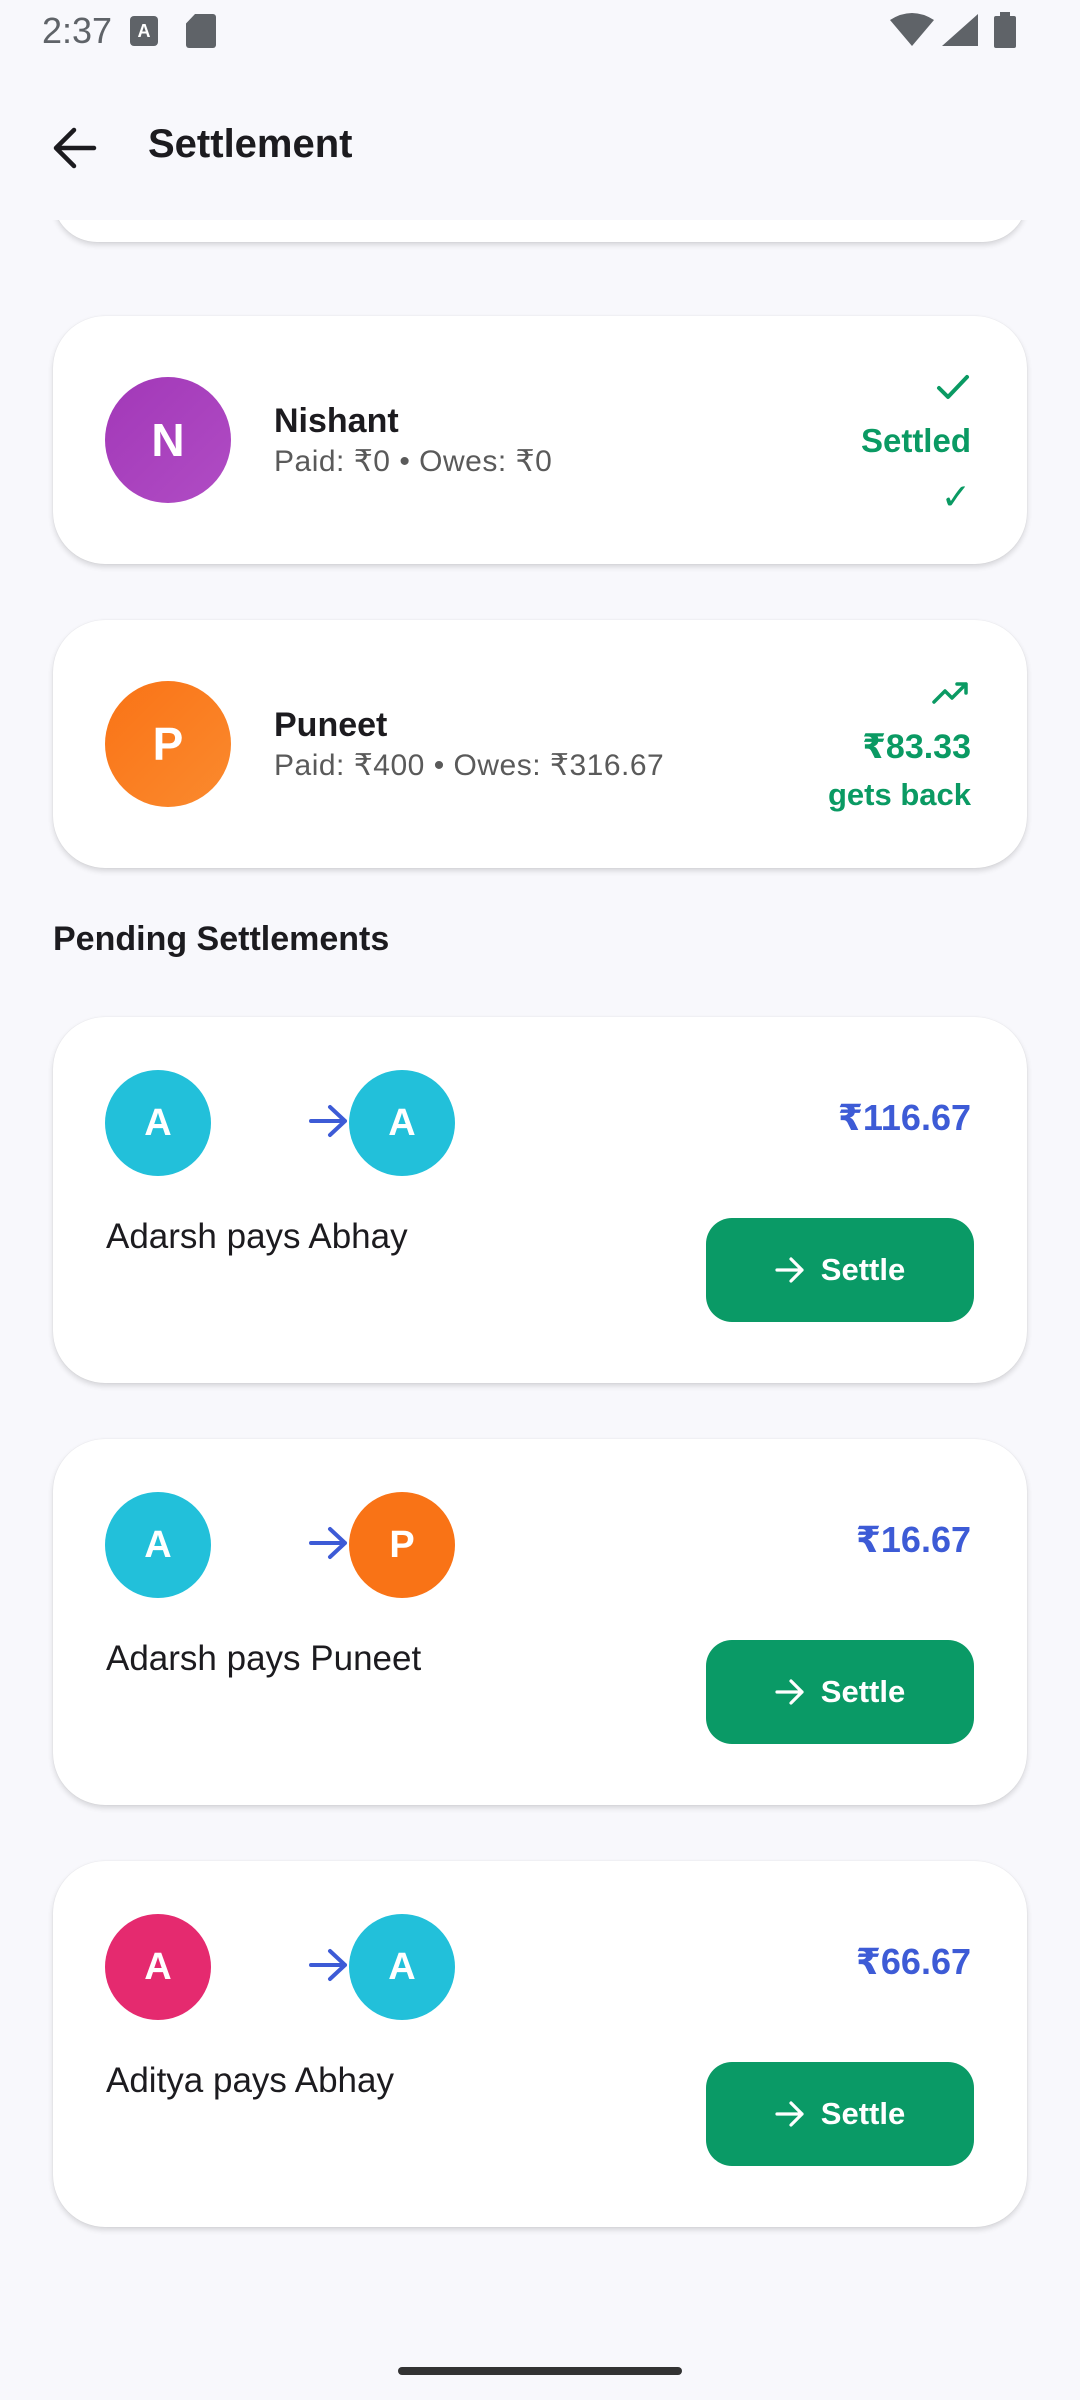  Describe the element at coordinates (413, 461) in the screenshot. I see `member-summary: Paid: ₹0 • Owes: ₹0` at that location.